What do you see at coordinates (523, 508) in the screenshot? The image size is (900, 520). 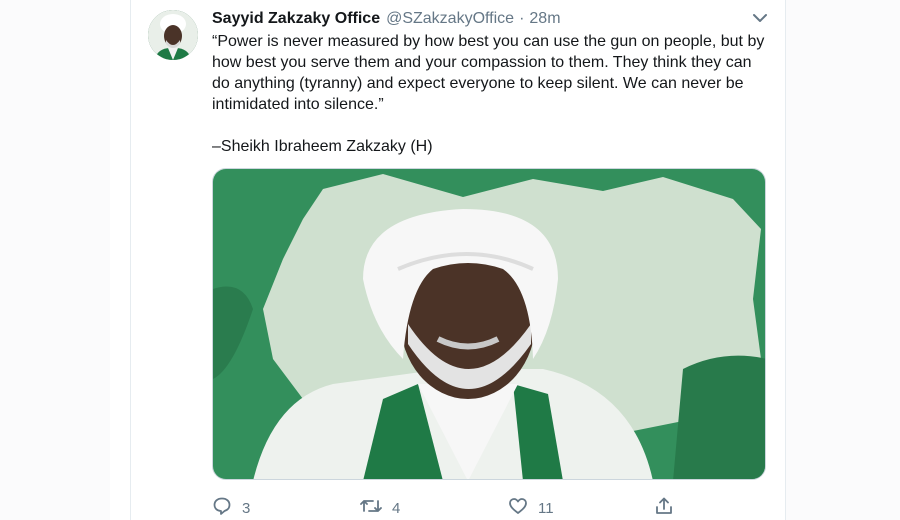 I see `heart-icon` at bounding box center [523, 508].